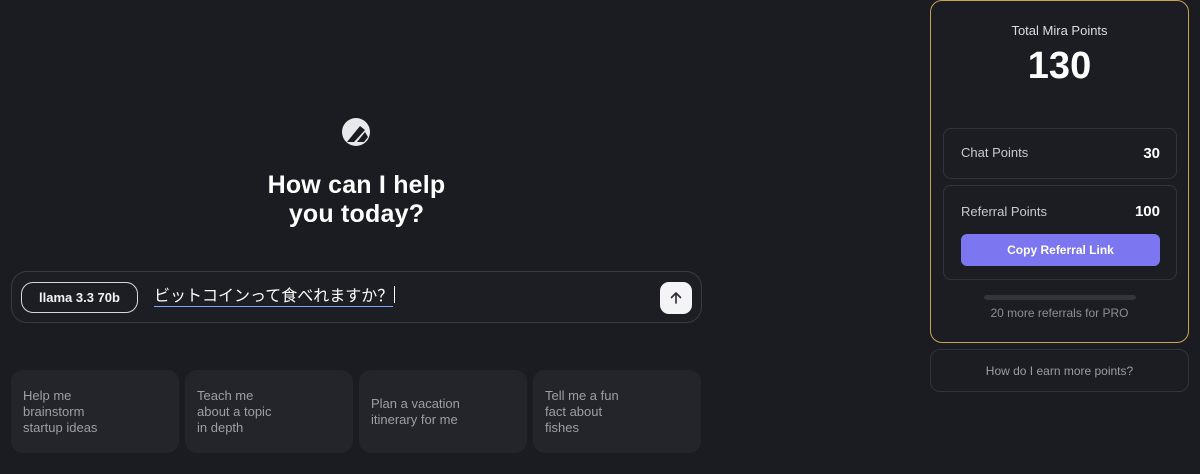  I want to click on total-points-label: Total Mira Points, so click(1059, 30).